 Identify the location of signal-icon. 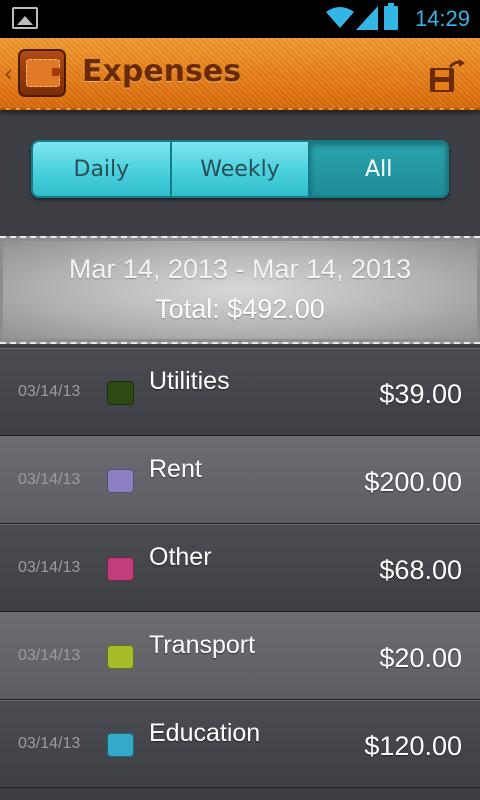
(367, 18).